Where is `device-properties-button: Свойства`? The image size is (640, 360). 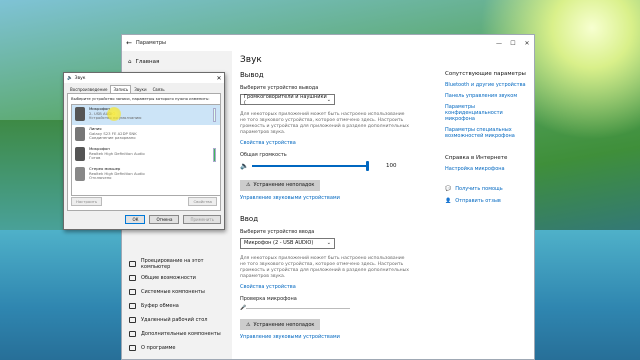 device-properties-button: Свойства is located at coordinates (202, 201).